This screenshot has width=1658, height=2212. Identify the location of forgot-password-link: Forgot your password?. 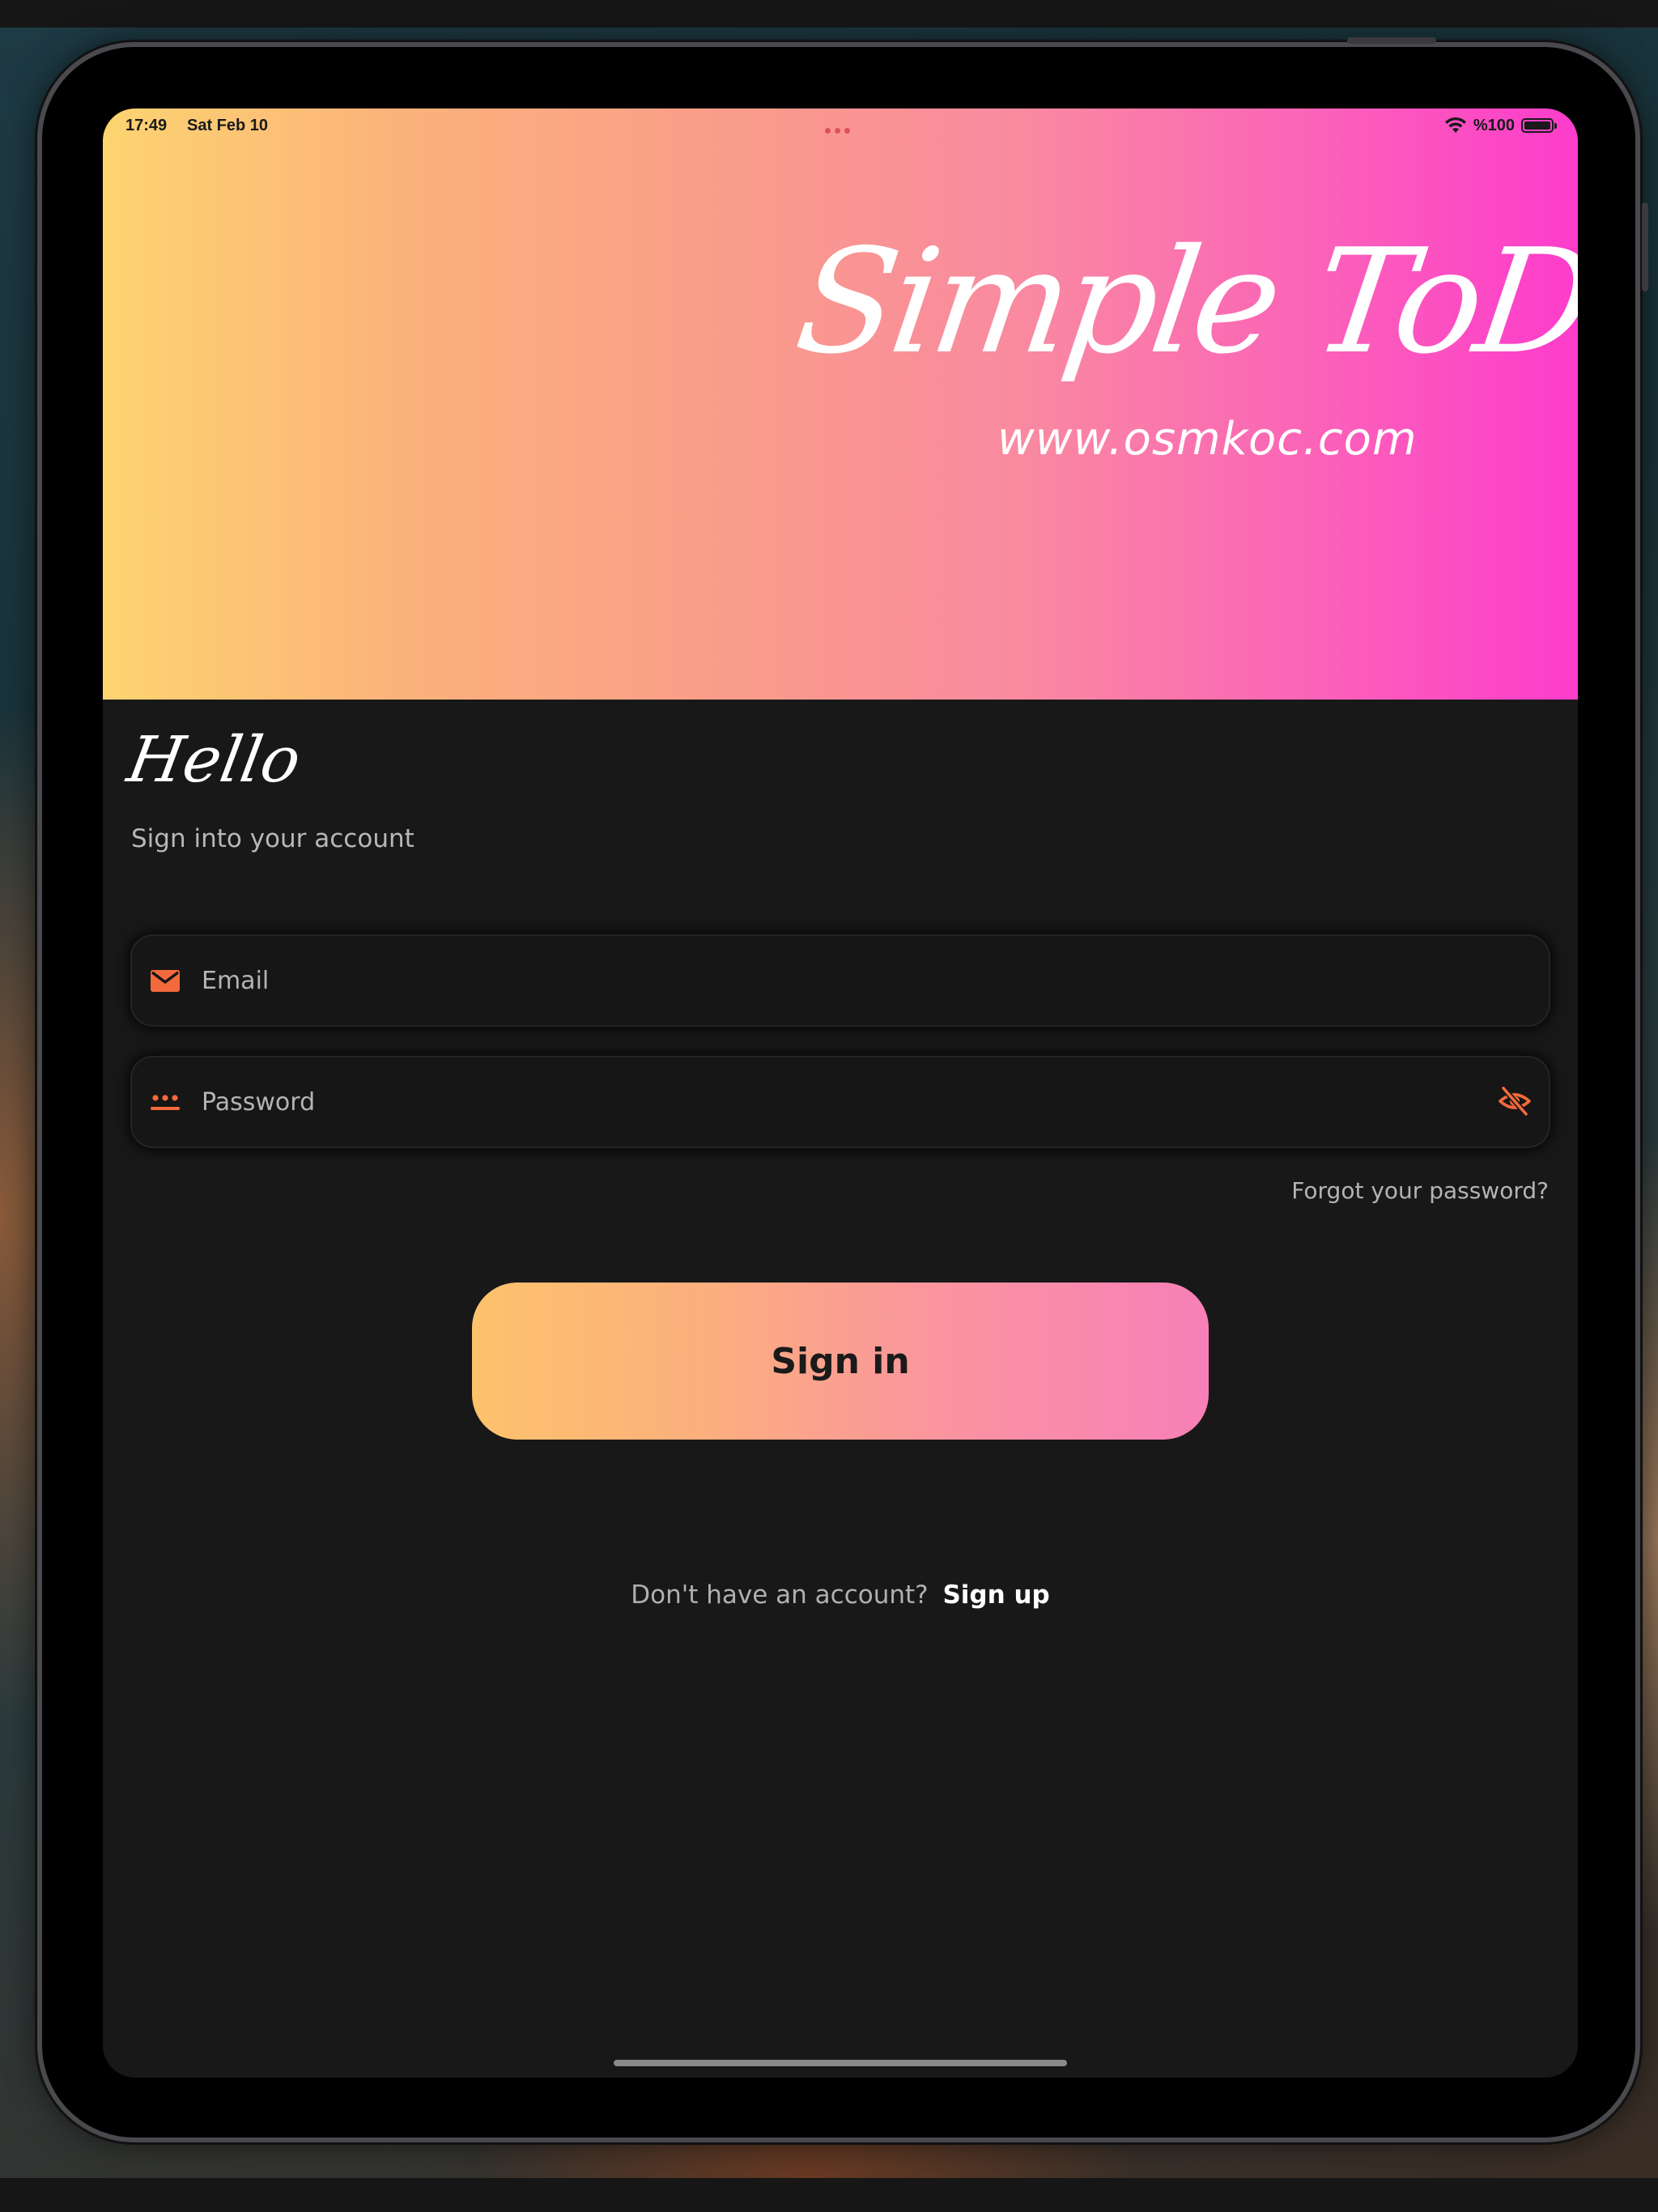
(1420, 1190).